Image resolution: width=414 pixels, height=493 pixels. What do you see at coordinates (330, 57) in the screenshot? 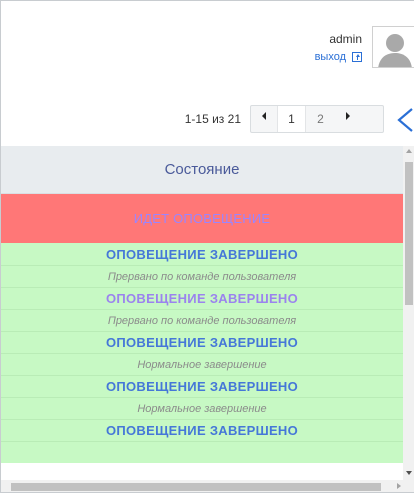
I see `logout-label: выход` at bounding box center [330, 57].